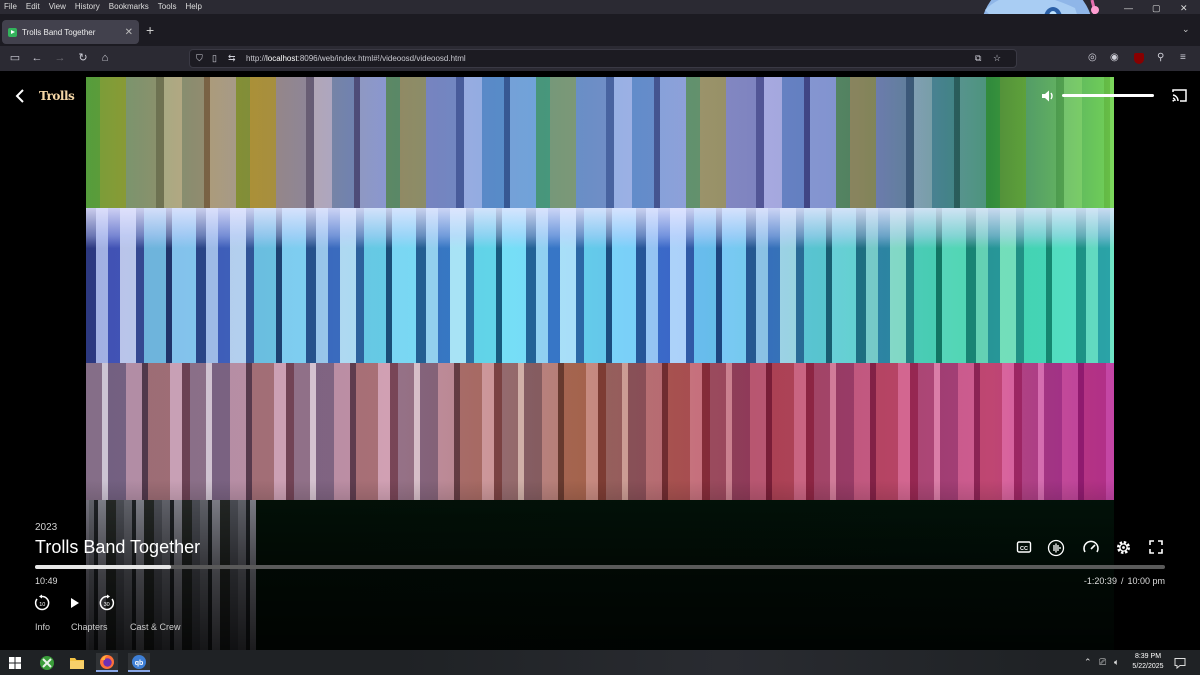  What do you see at coordinates (1091, 548) in the screenshot?
I see `playback-speed-icon` at bounding box center [1091, 548].